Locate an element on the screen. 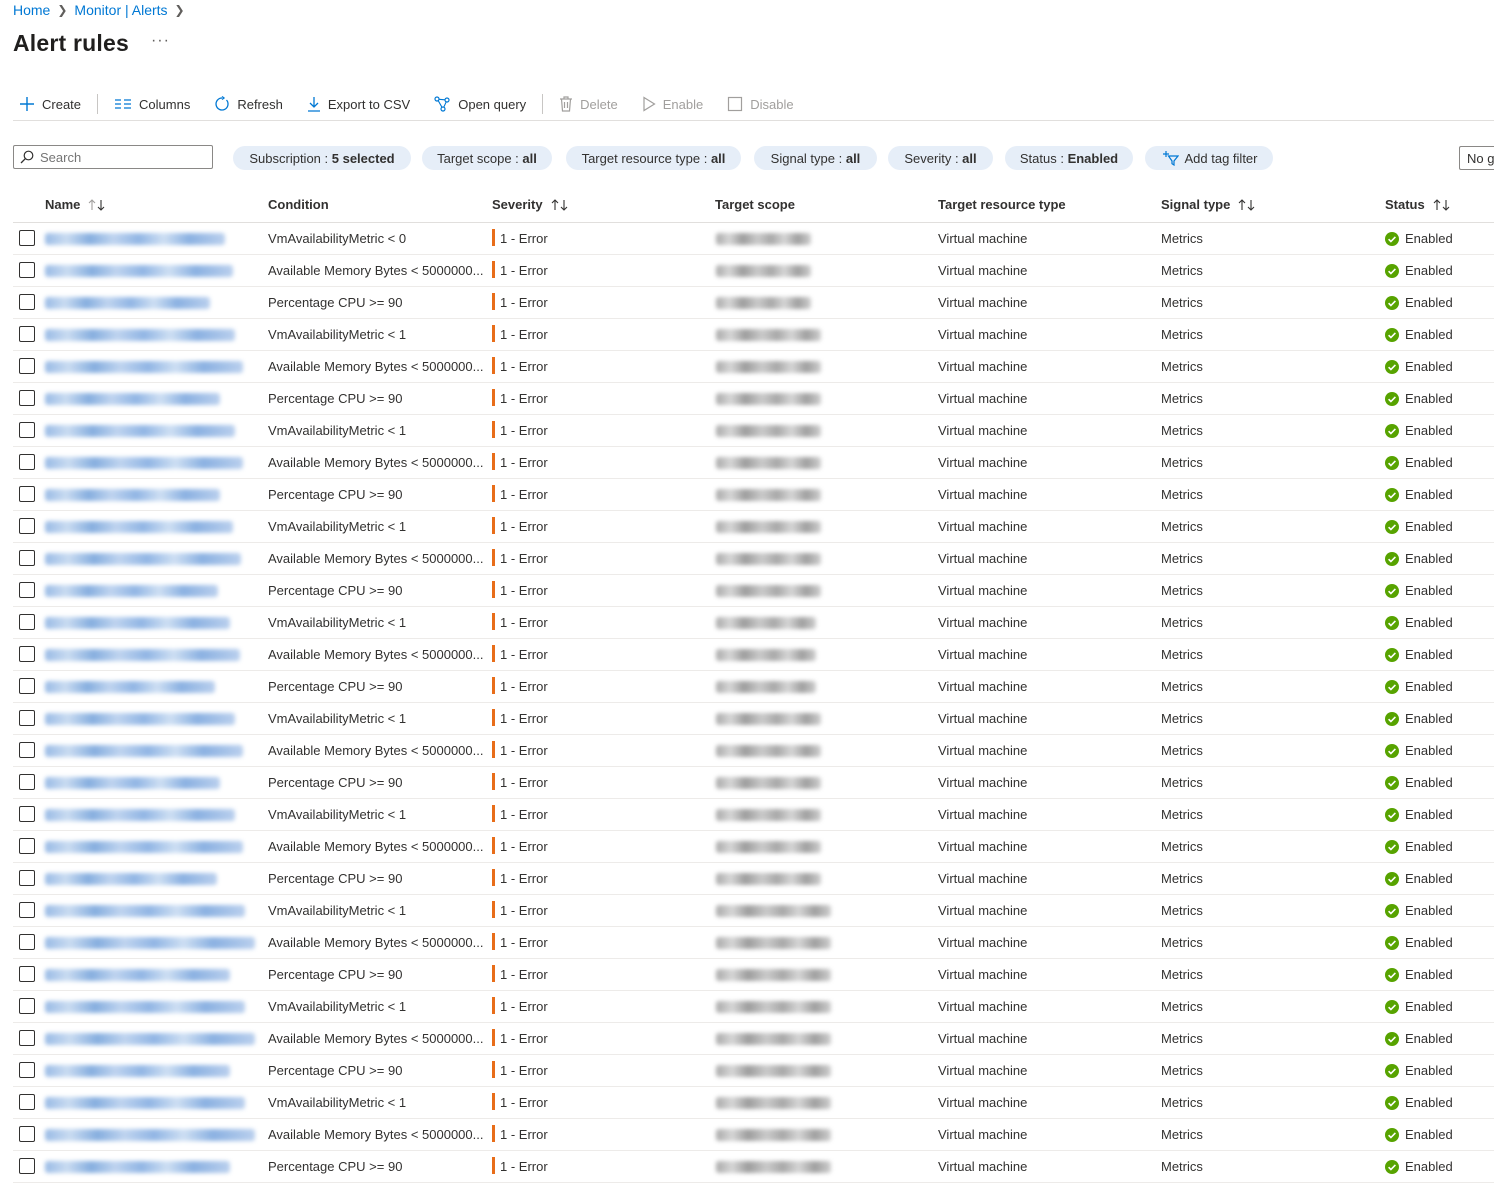  breadcrumb-home: Home is located at coordinates (31, 10).